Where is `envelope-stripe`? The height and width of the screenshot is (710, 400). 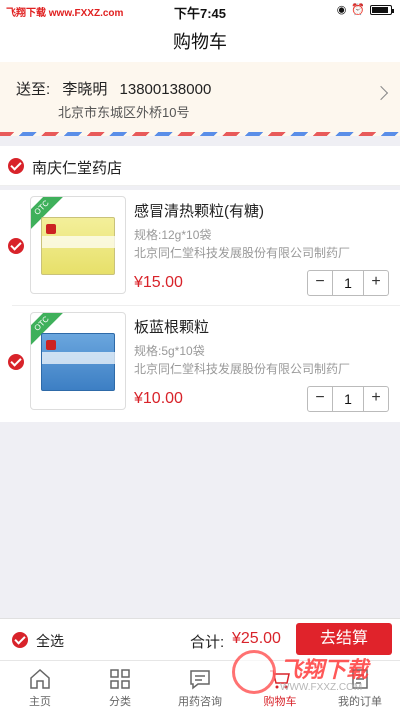
envelope-stripe is located at coordinates (200, 134).